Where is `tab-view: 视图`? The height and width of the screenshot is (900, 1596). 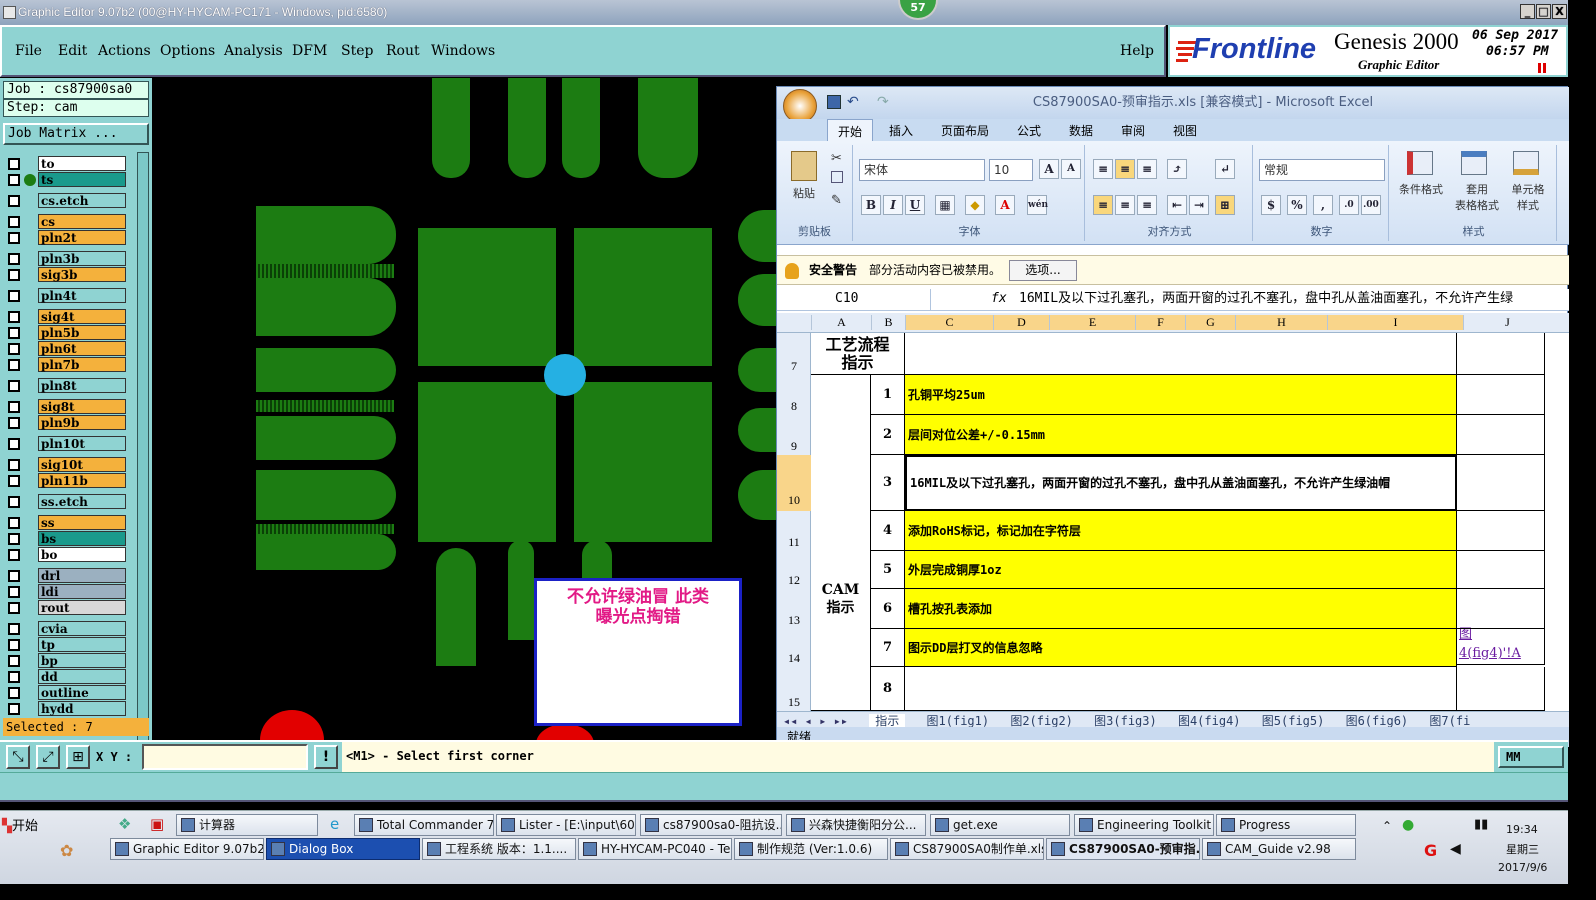
tab-view: 视图 is located at coordinates (1185, 130).